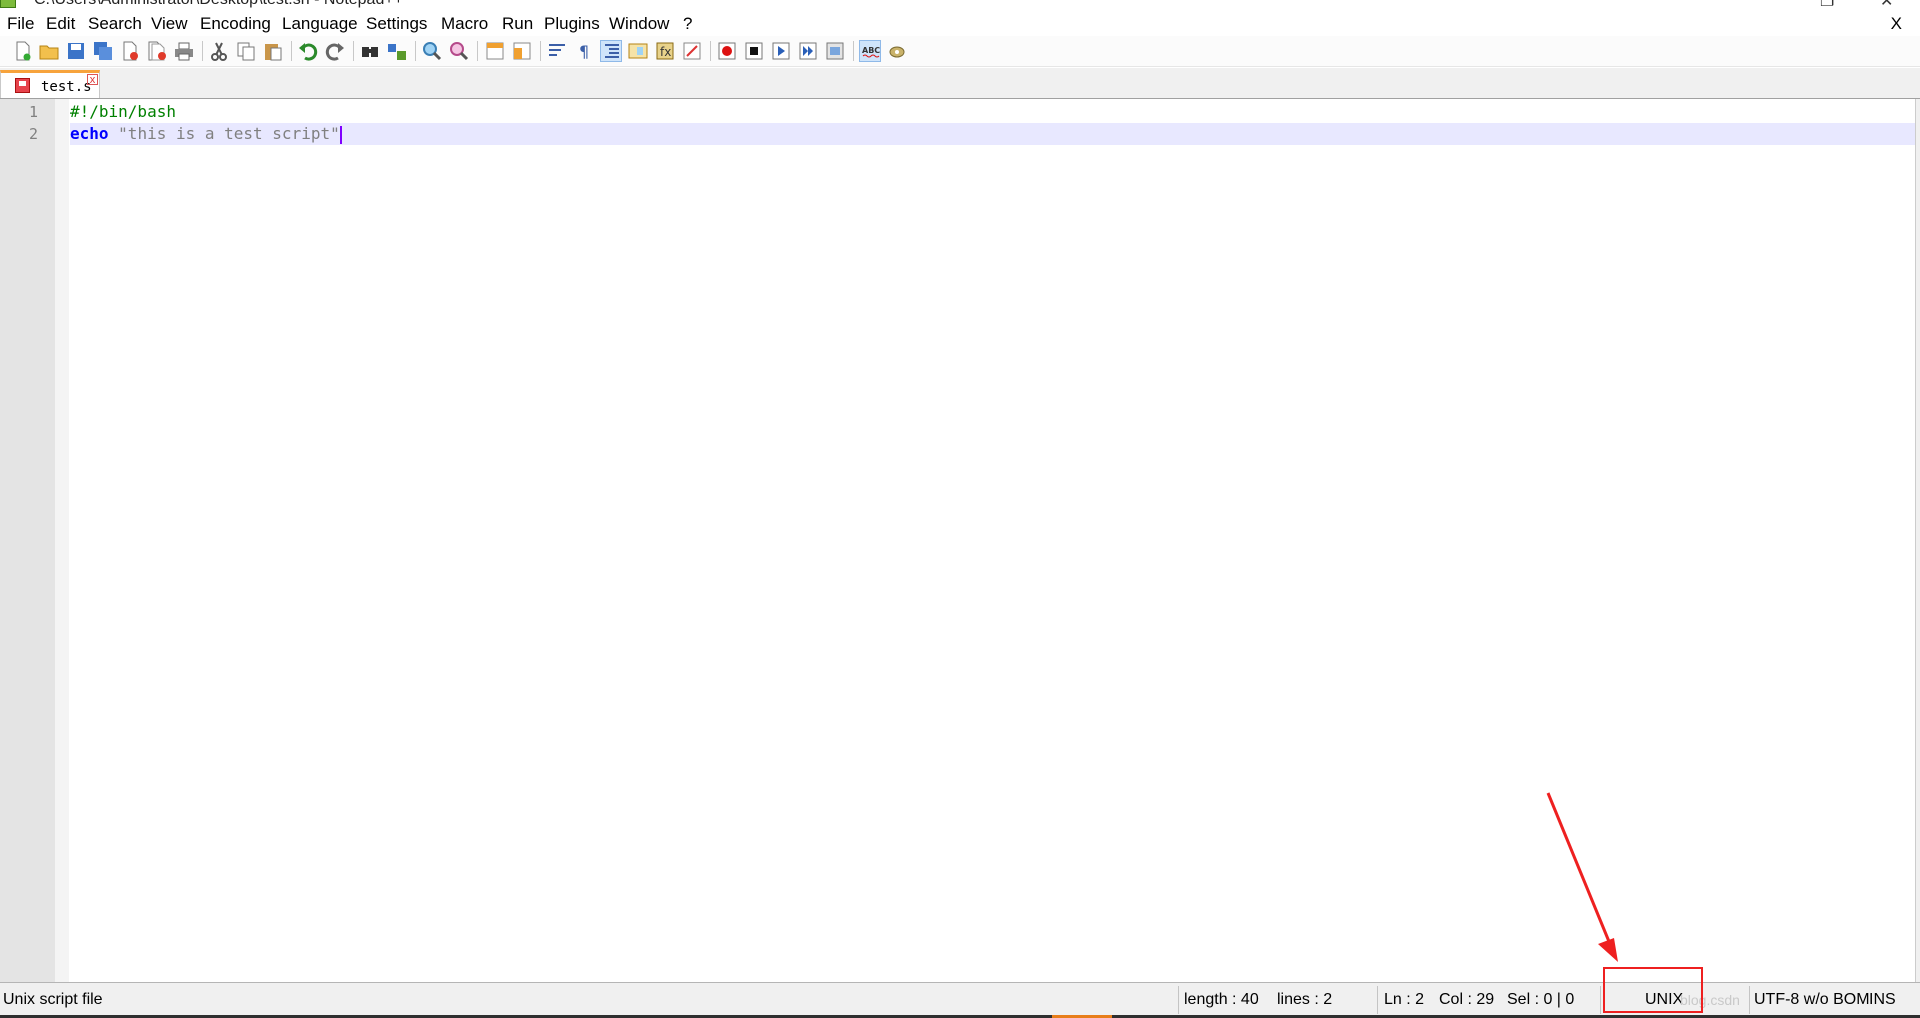  What do you see at coordinates (459, 51) in the screenshot?
I see `zoom-out-icon` at bounding box center [459, 51].